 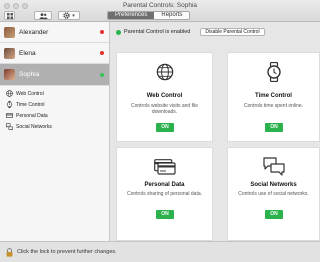 What do you see at coordinates (164, 185) in the screenshot?
I see `card-title: Personal Data` at bounding box center [164, 185].